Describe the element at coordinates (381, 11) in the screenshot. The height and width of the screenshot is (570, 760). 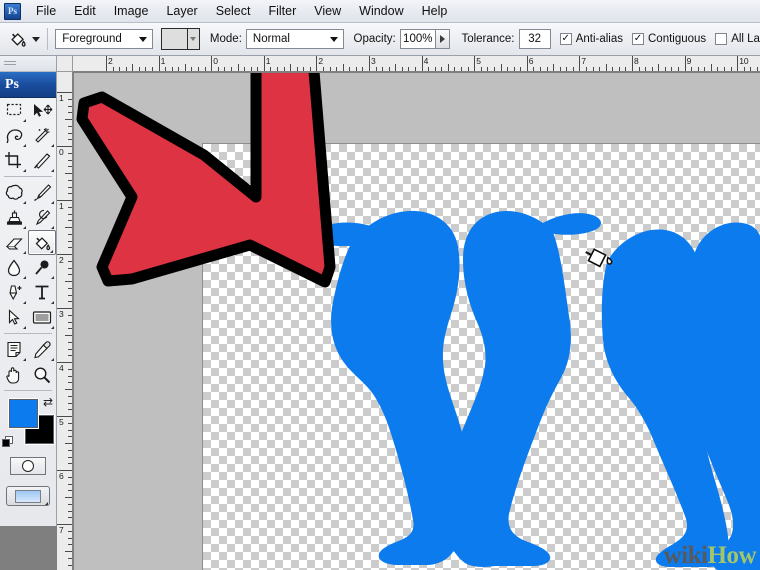
I see `menu-window: Window` at that location.